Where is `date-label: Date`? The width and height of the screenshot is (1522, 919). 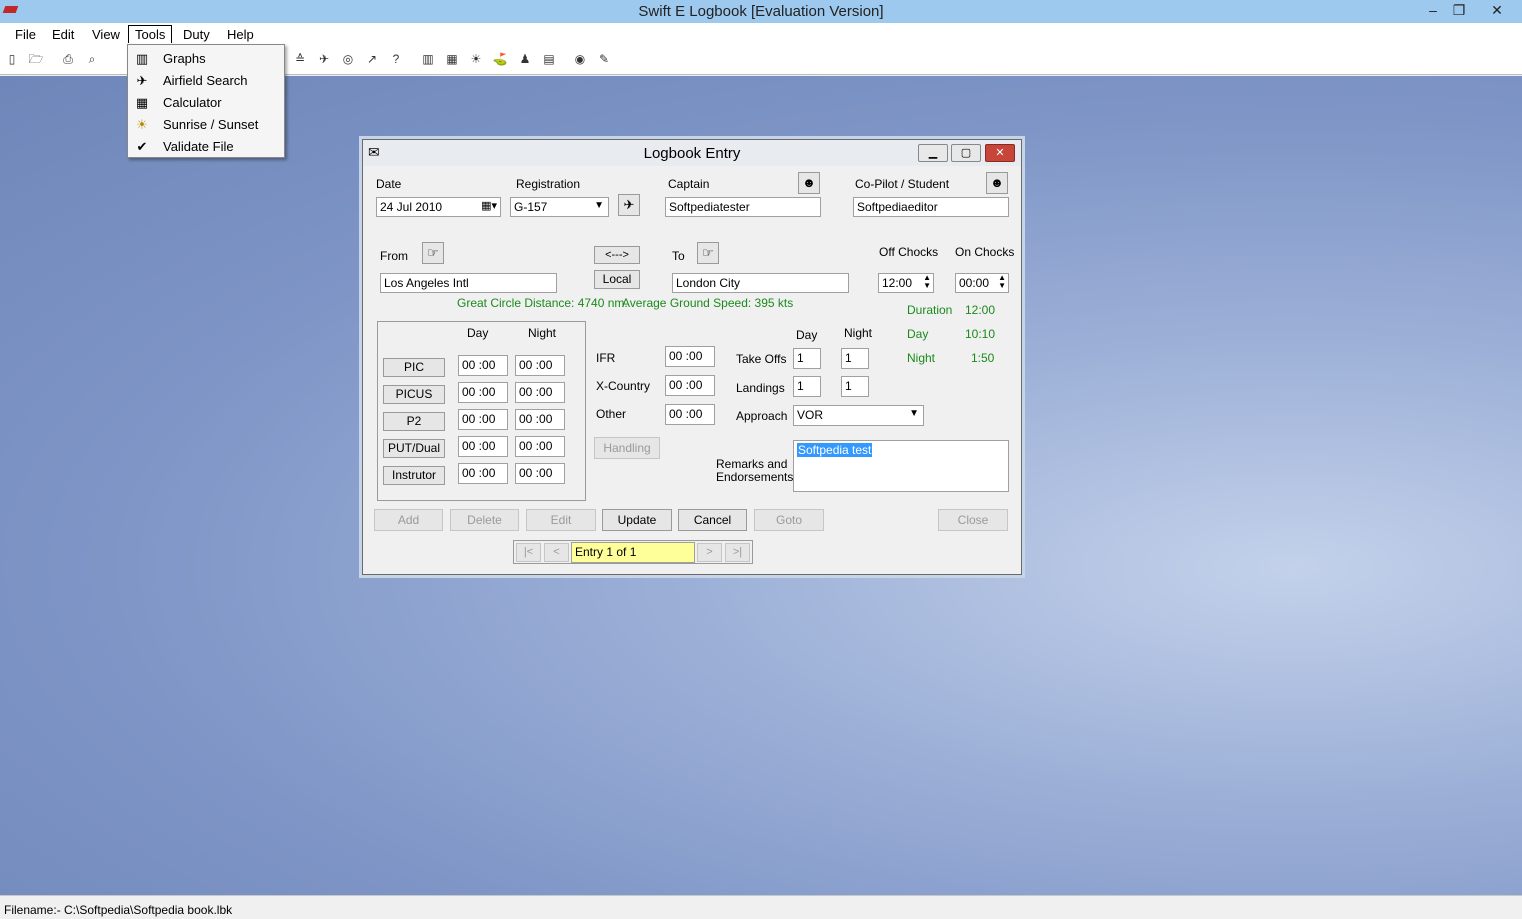 date-label: Date is located at coordinates (389, 184).